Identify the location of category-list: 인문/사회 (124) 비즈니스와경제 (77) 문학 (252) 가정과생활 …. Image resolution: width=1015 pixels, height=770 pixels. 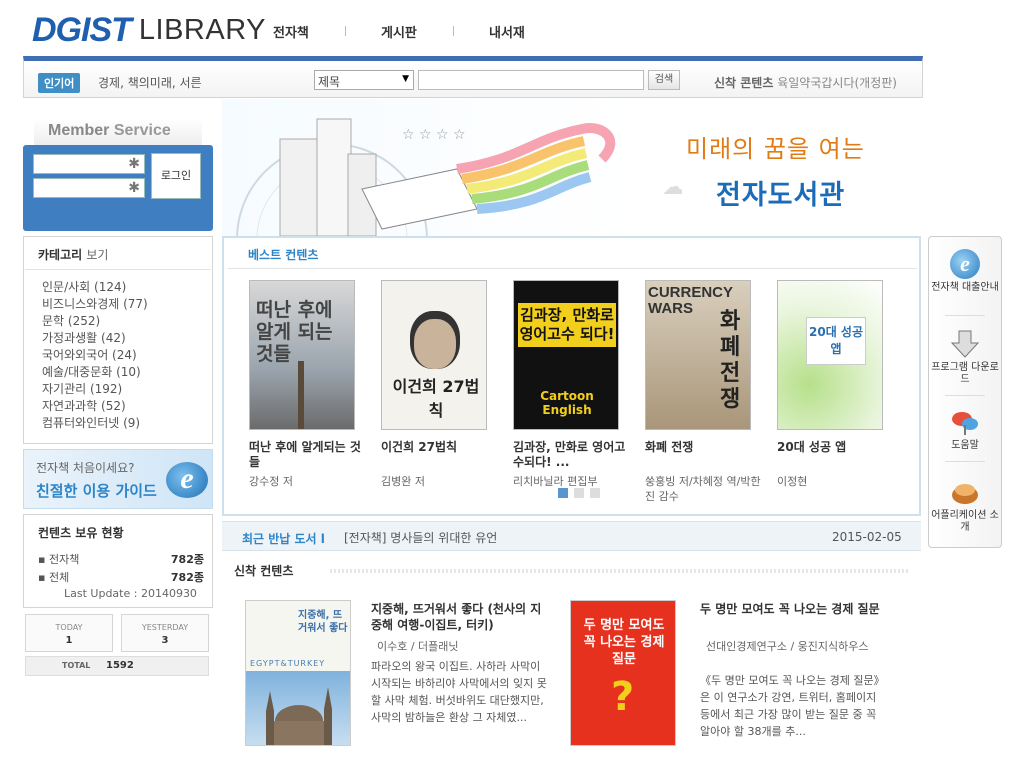
(95, 355).